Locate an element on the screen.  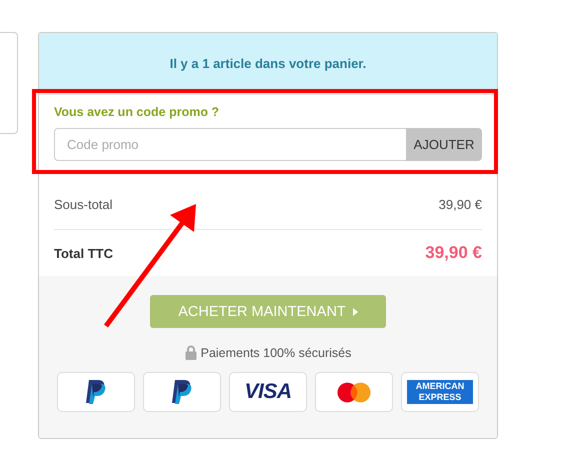
secure-note: Paiements 100% sécurisés is located at coordinates (276, 353).